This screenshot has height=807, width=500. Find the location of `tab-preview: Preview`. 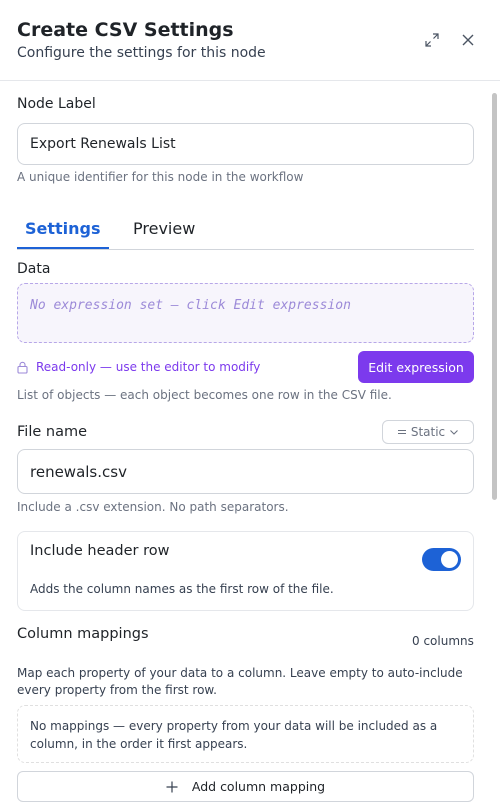

tab-preview: Preview is located at coordinates (164, 234).